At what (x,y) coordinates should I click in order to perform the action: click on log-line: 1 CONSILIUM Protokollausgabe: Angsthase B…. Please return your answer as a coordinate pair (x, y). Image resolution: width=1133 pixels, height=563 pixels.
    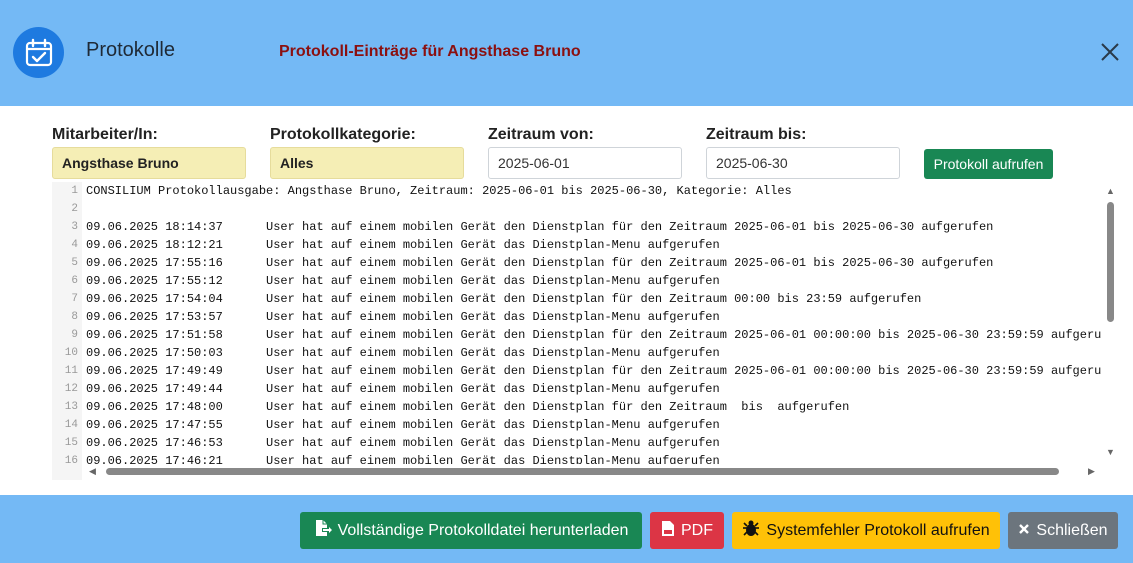
    Looking at the image, I should click on (578, 191).